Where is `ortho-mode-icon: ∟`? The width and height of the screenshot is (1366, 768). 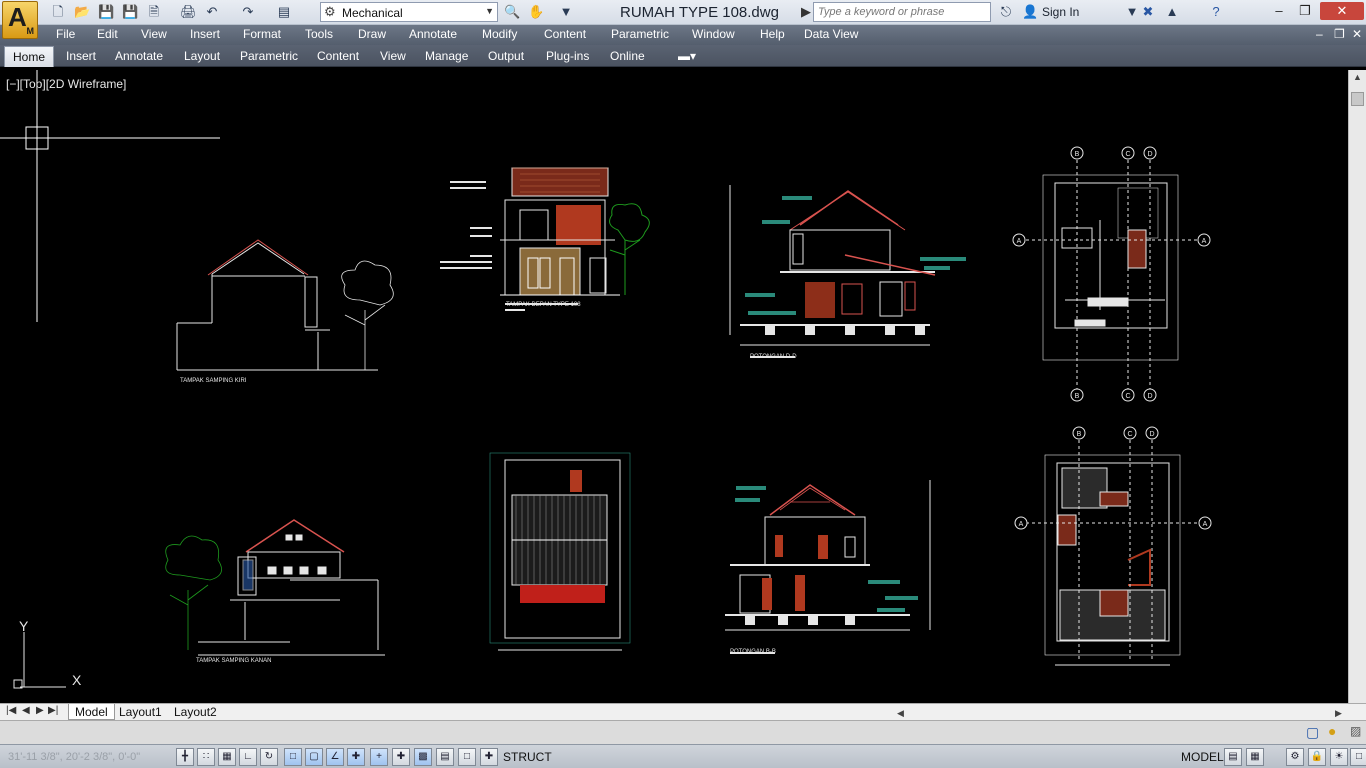
ortho-mode-icon: ∟ is located at coordinates (248, 757).